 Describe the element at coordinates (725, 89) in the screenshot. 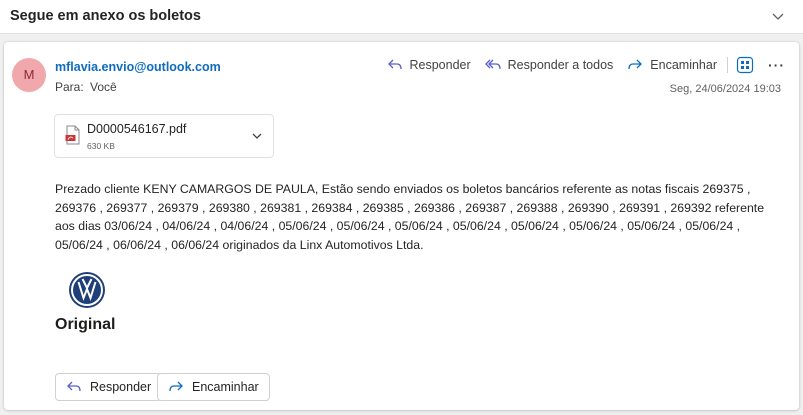

I see `message-date: Seg, 24/06/2024 19:03` at that location.